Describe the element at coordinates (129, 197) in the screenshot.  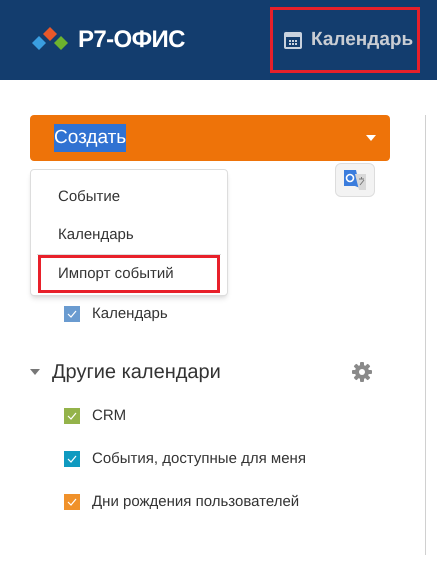
I see `menu-item: Событие` at that location.